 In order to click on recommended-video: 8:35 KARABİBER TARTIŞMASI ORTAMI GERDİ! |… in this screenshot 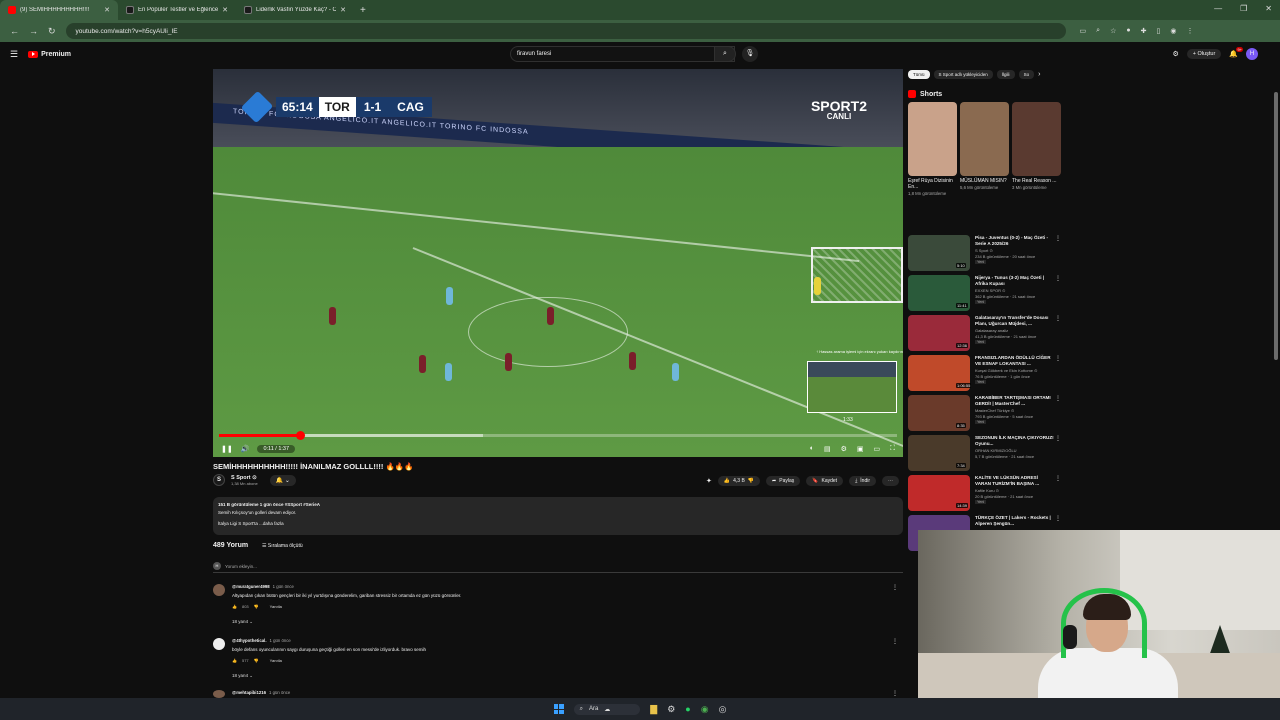, I will do `click(988, 414)`.